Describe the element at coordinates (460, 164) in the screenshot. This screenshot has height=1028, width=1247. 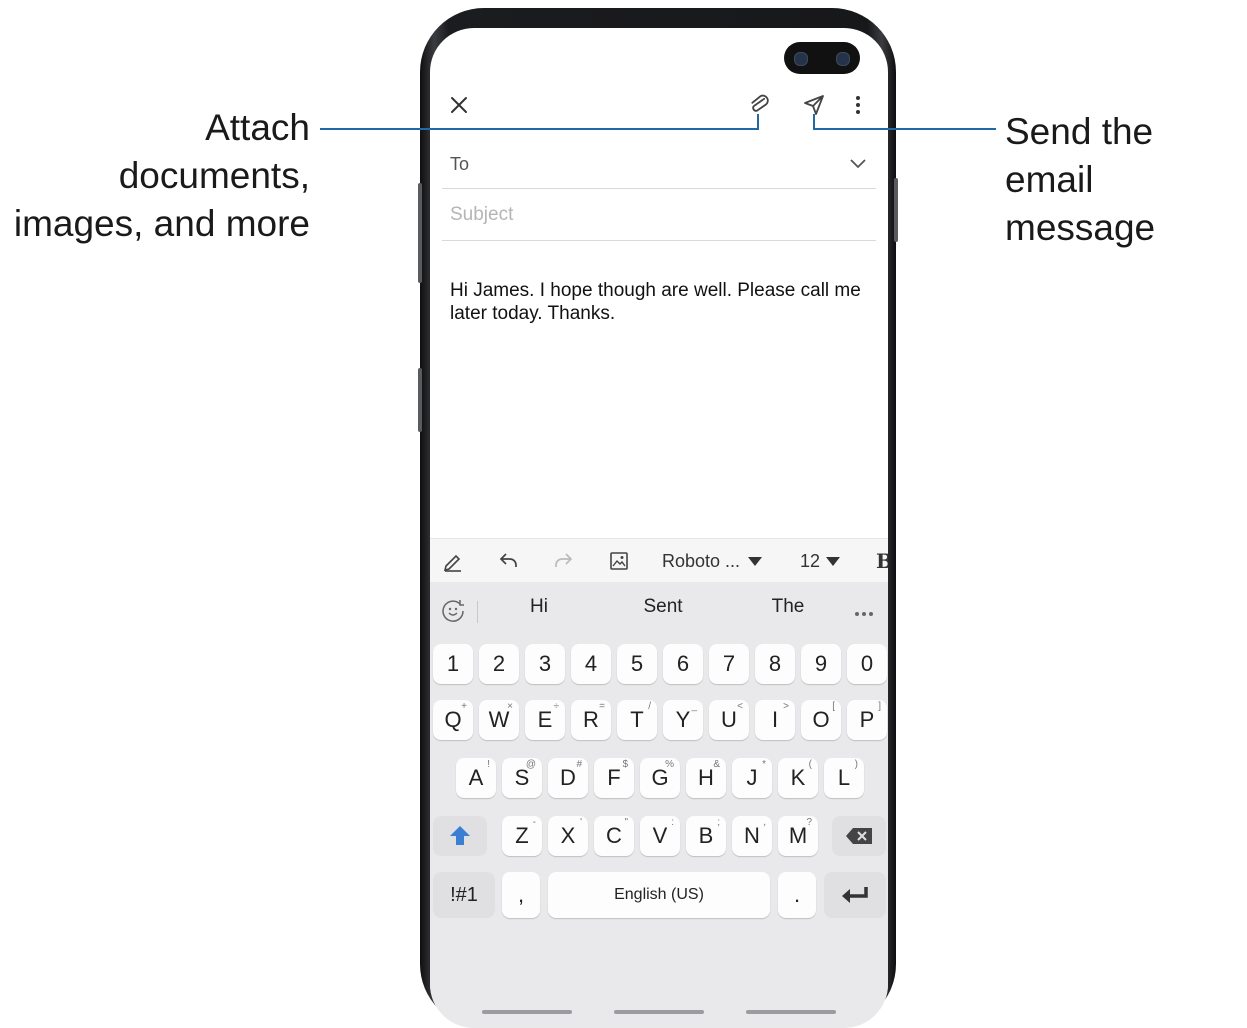
I see `to-label: To` at that location.